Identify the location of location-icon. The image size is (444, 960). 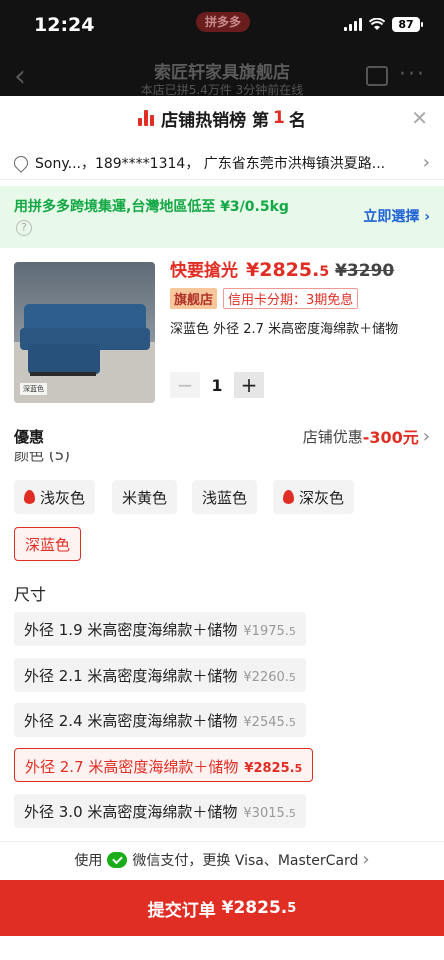
(21, 162).